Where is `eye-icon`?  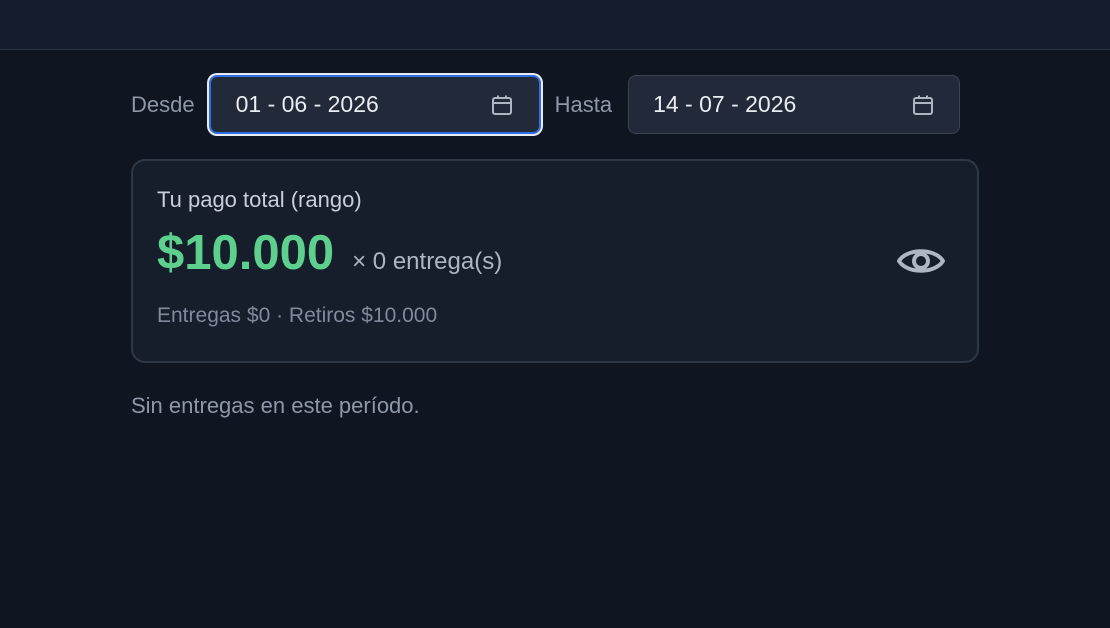
eye-icon is located at coordinates (921, 261).